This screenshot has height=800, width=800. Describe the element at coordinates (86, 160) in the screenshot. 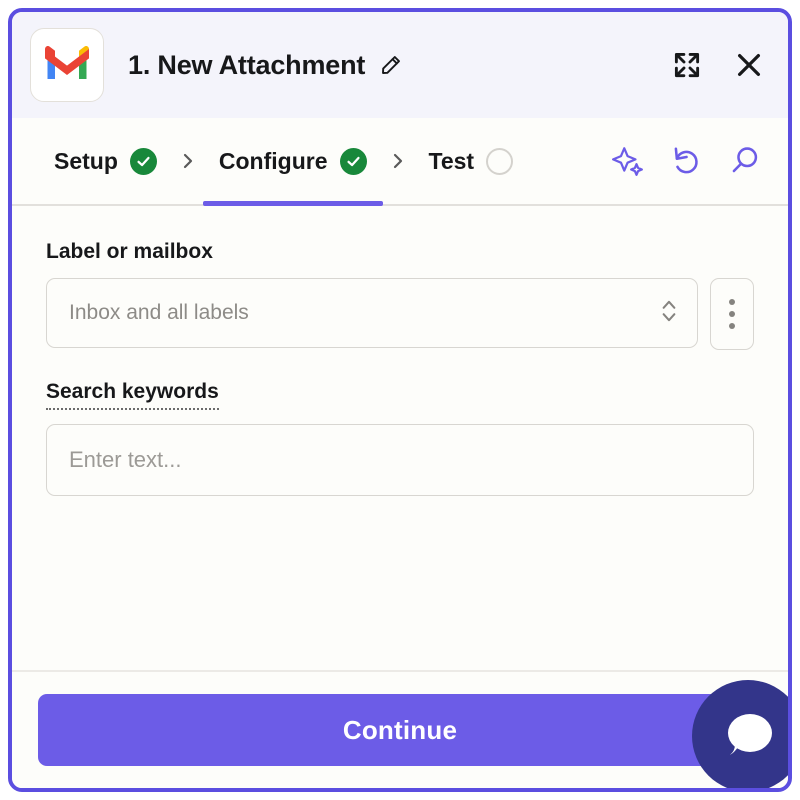

I see `tab-setup-label: Setup` at that location.